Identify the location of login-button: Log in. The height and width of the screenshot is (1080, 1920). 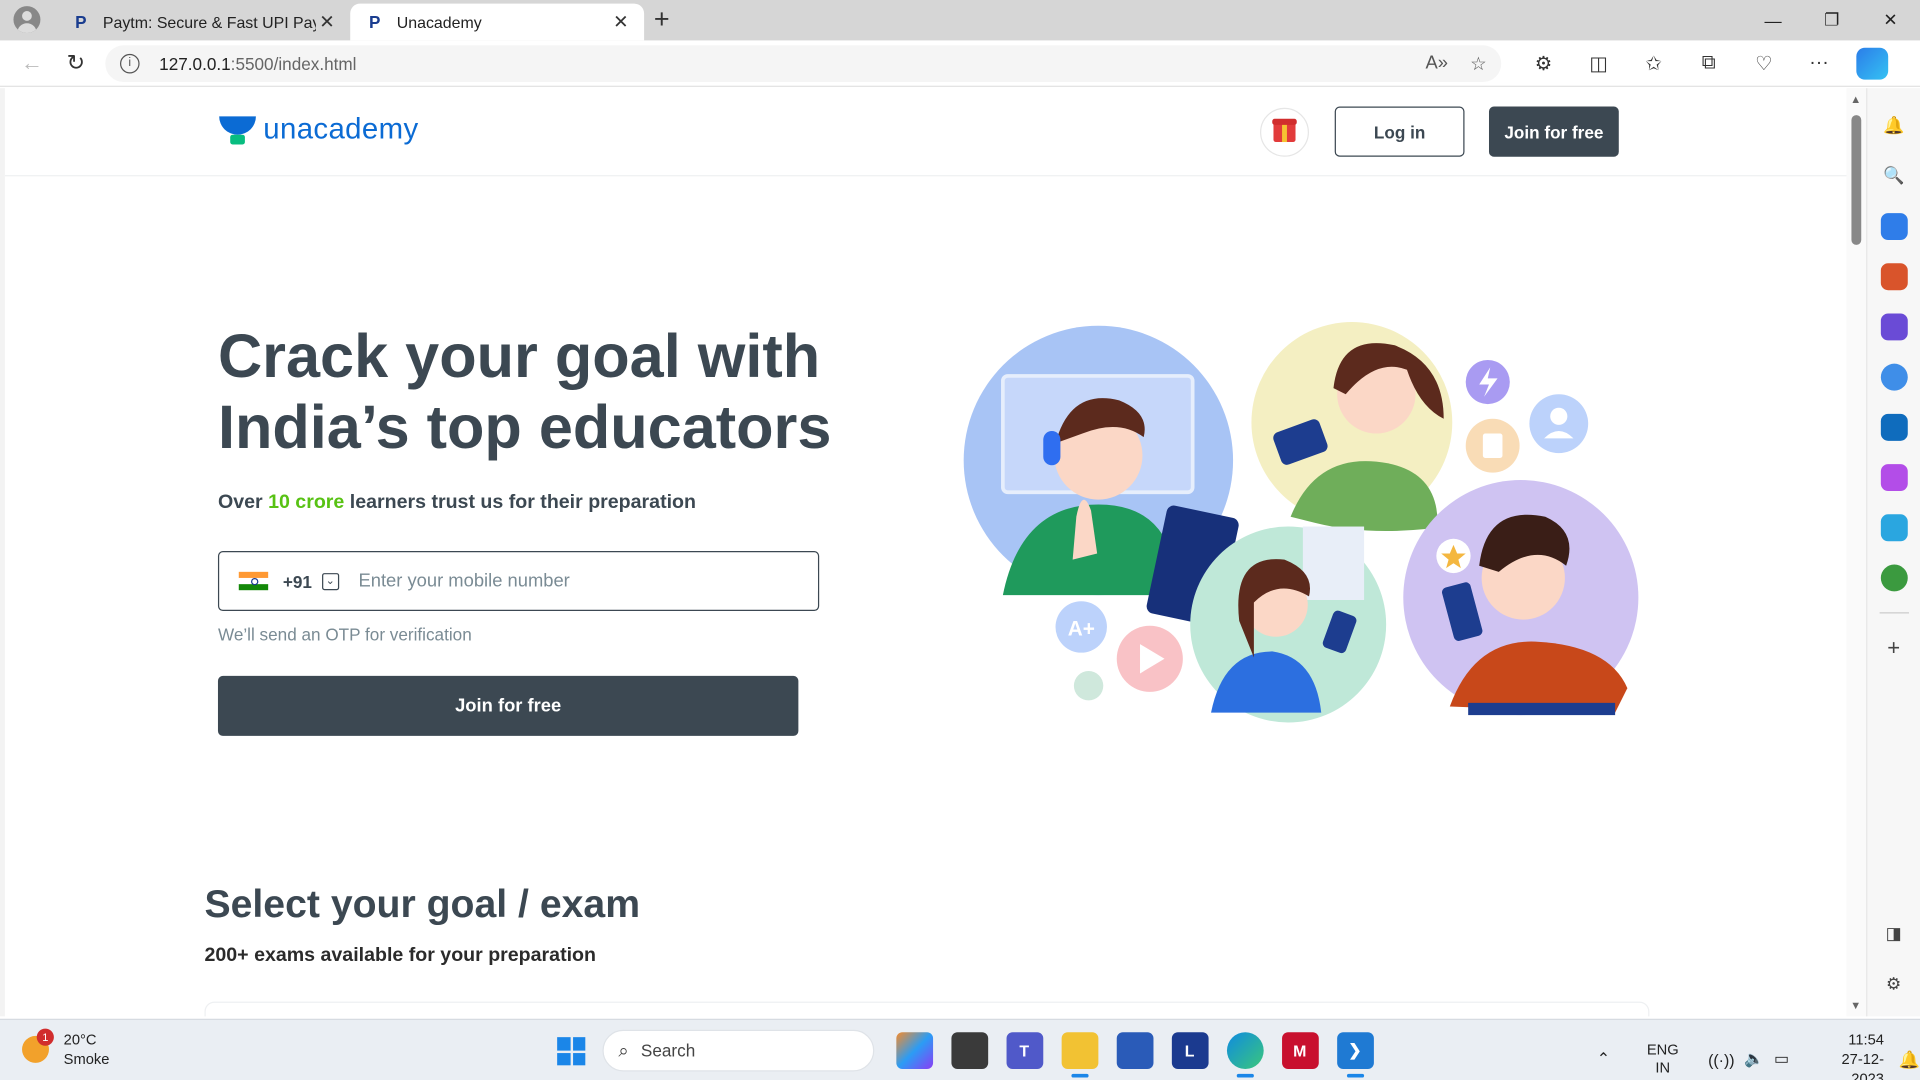
(1399, 131).